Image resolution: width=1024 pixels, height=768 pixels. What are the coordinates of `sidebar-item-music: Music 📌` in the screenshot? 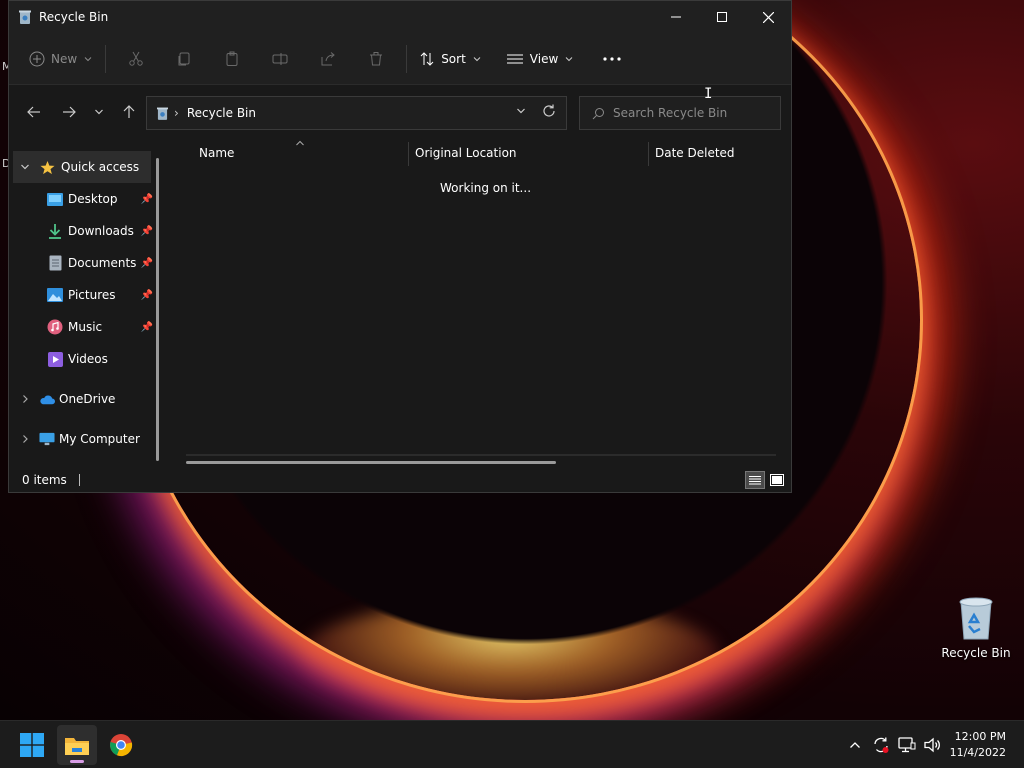 It's located at (84, 327).